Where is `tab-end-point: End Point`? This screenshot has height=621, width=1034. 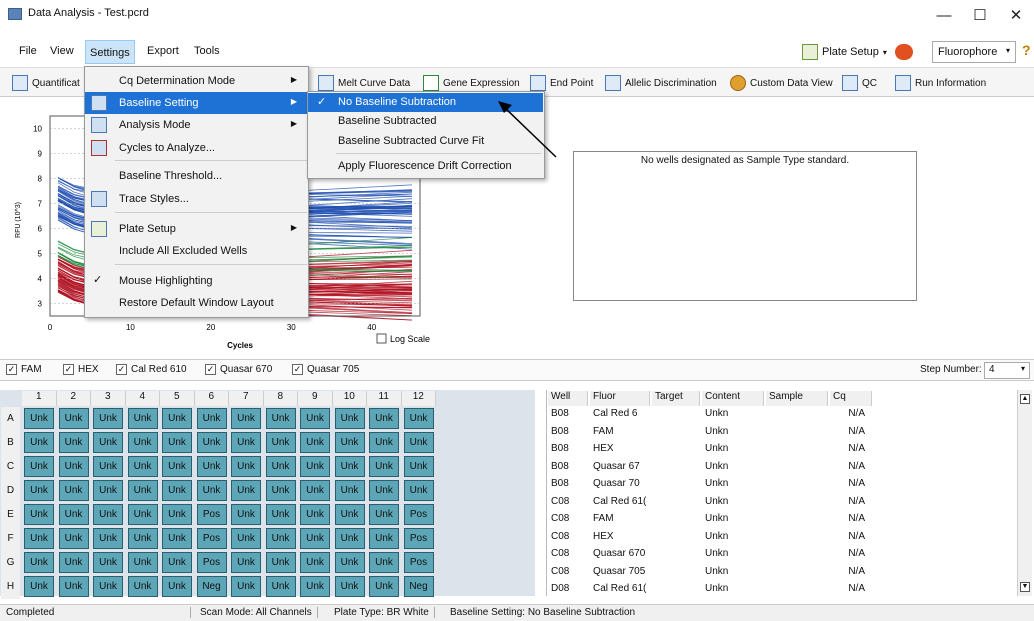 tab-end-point: End Point is located at coordinates (561, 83).